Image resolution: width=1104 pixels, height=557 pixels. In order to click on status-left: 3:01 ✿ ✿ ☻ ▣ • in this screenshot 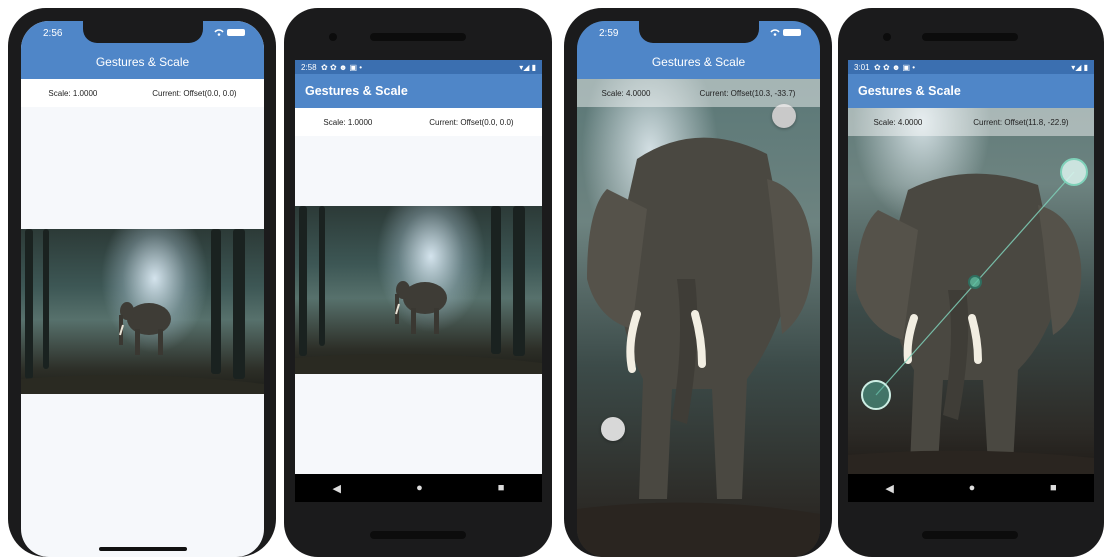, I will do `click(884, 67)`.